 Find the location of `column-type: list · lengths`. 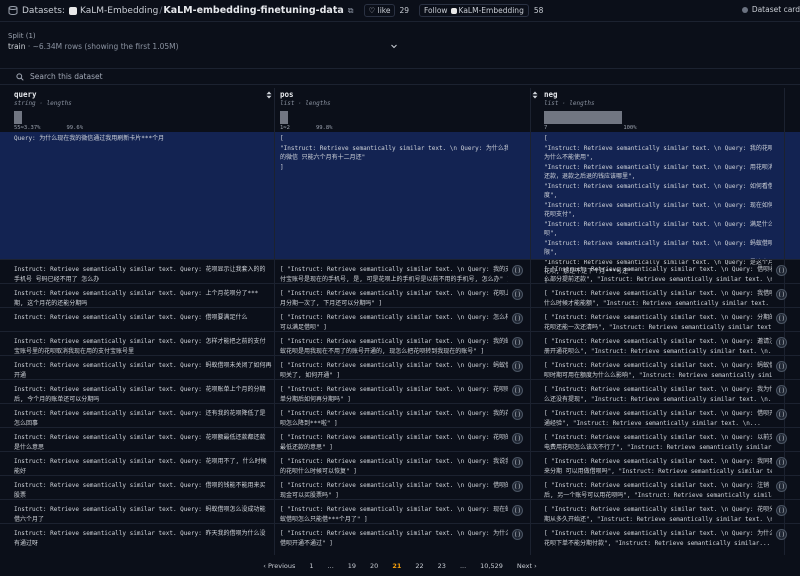

column-type: list · lengths is located at coordinates (305, 103).